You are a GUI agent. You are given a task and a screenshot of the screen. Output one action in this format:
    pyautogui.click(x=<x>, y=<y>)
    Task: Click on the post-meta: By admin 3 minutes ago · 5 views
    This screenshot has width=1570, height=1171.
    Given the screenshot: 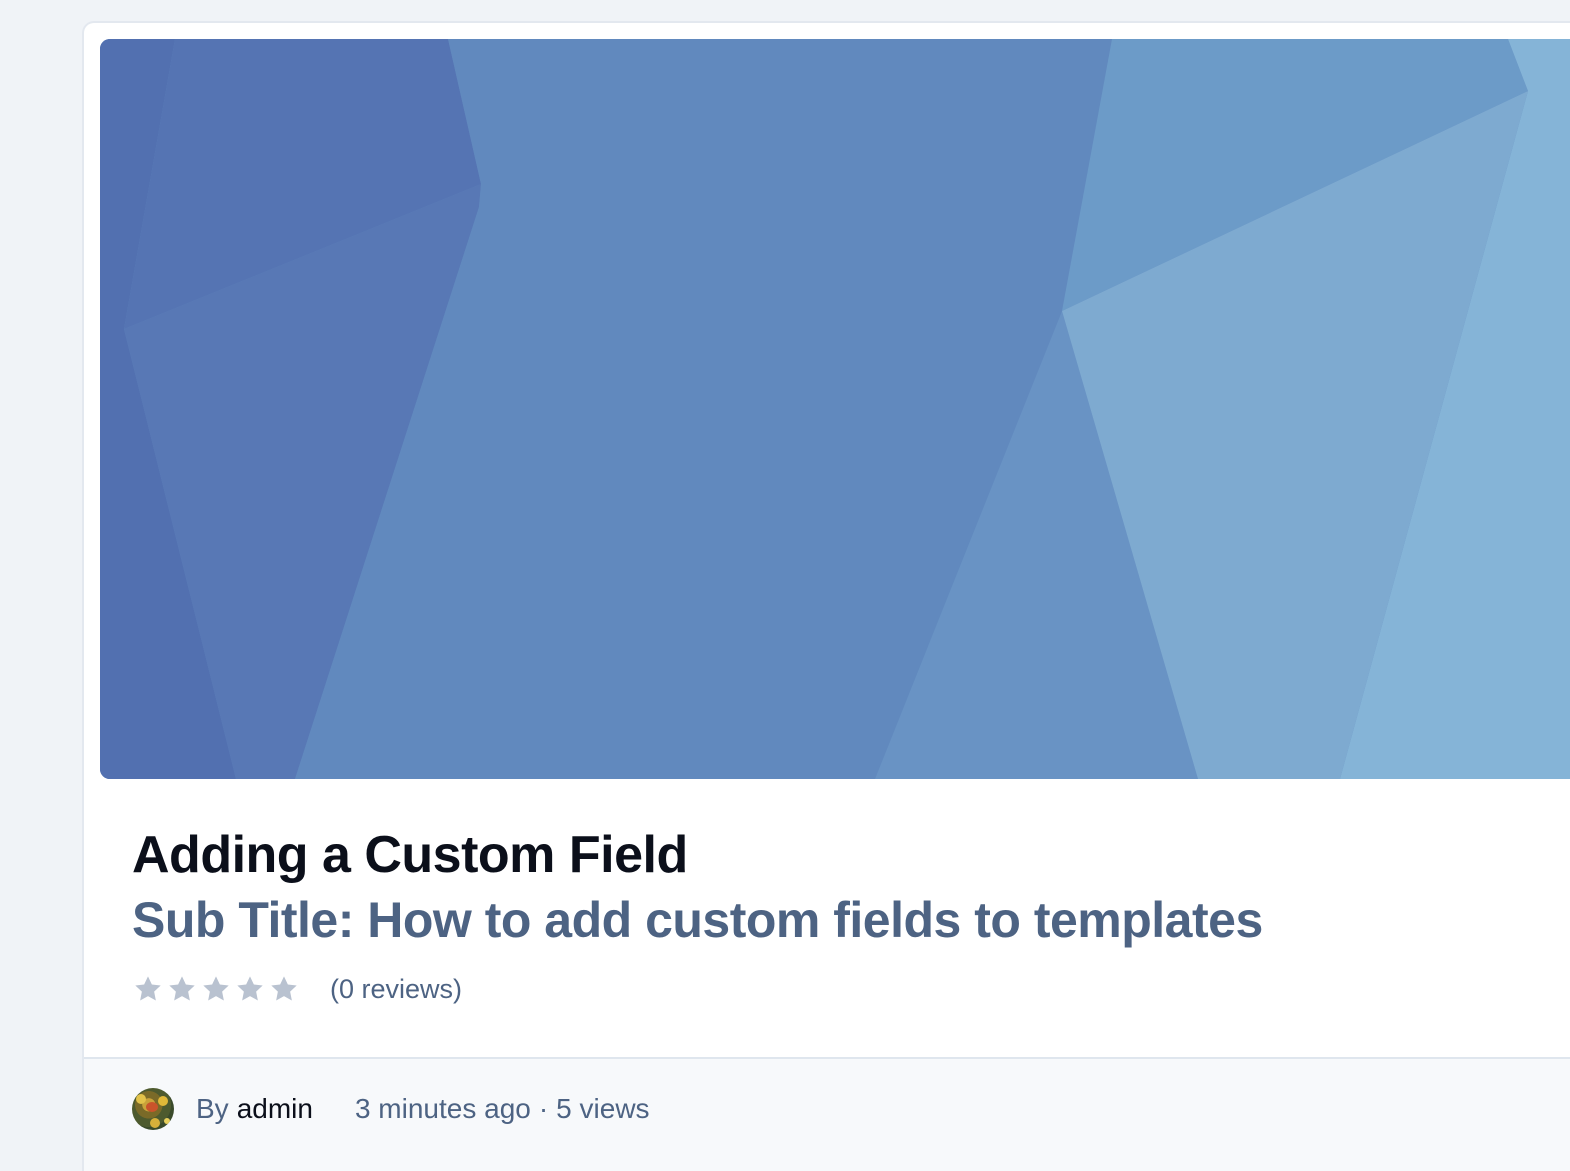 What is the action you would take?
    pyautogui.click(x=391, y=1109)
    